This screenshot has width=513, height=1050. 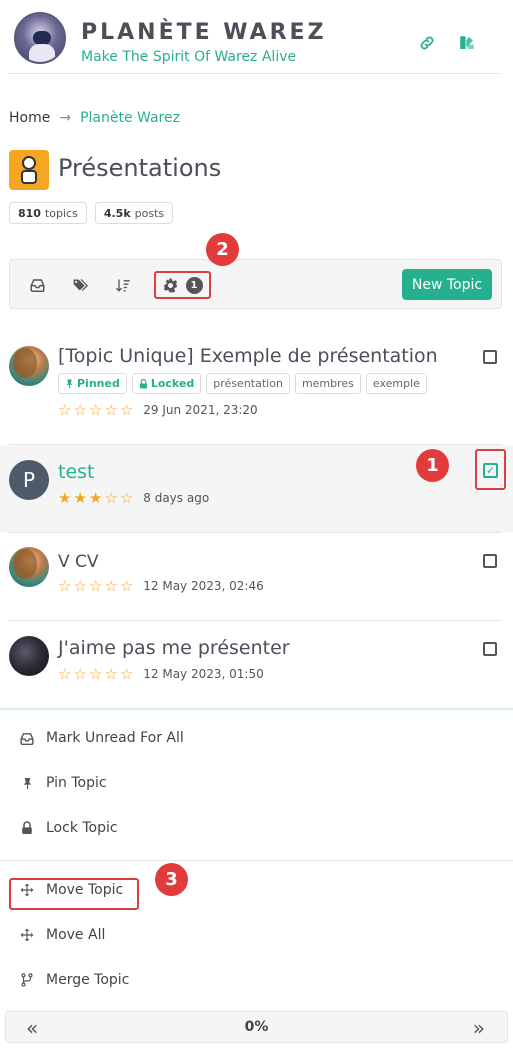 I want to click on annotation-marker-2: 2, so click(x=222, y=249).